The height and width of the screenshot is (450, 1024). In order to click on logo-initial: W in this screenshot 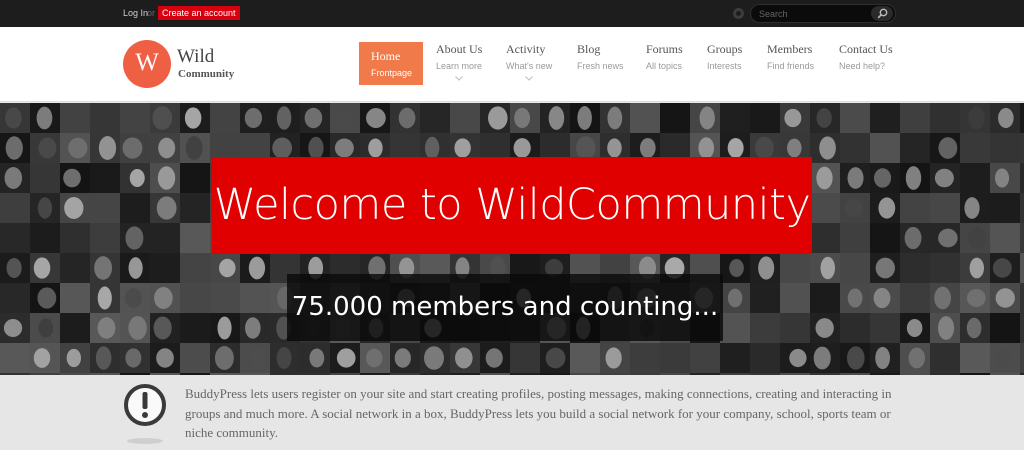, I will do `click(147, 62)`.